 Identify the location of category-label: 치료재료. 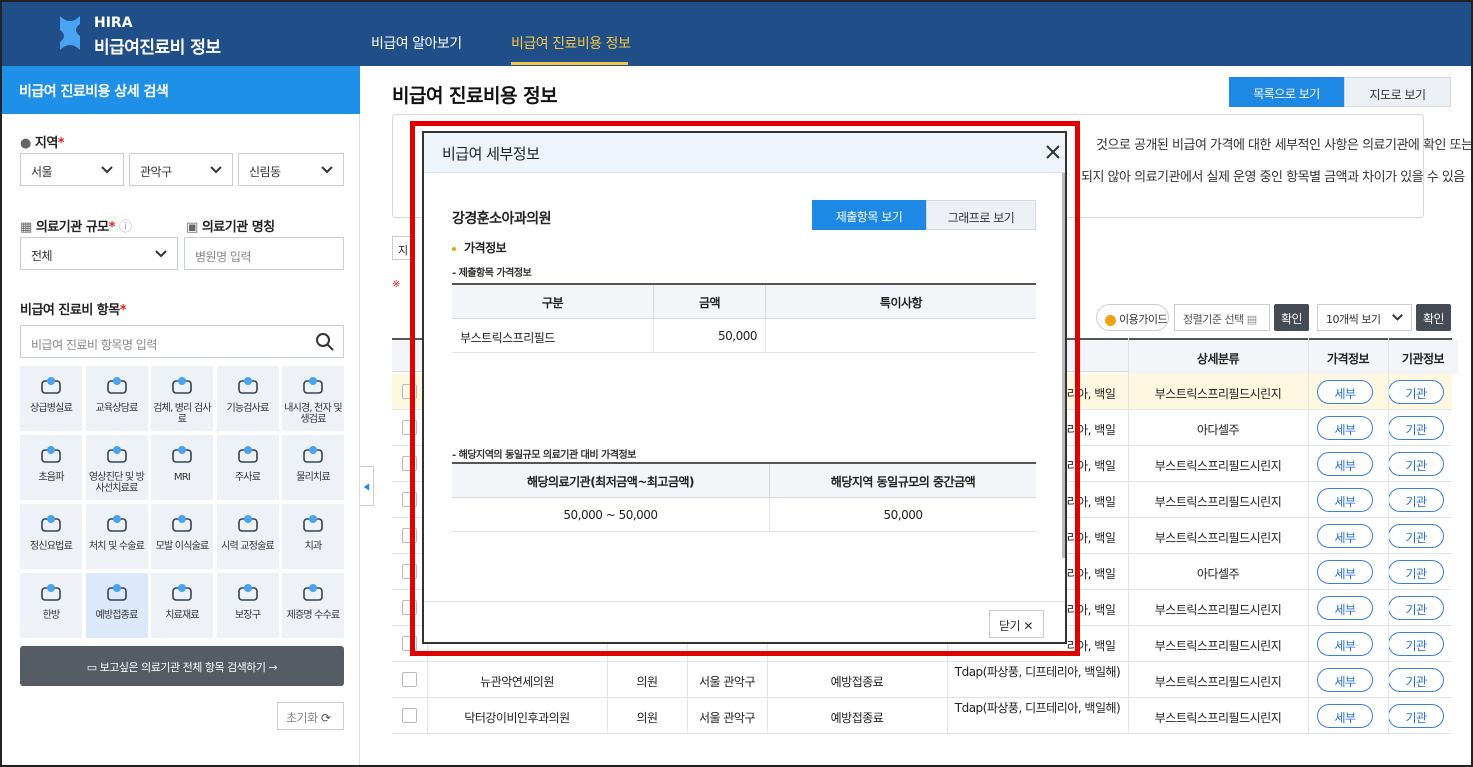
(182, 615).